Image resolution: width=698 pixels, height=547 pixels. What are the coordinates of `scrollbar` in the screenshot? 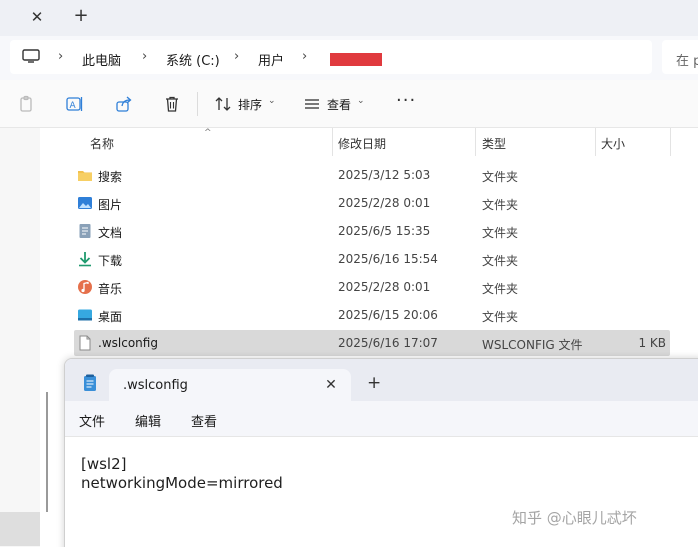 It's located at (47, 452).